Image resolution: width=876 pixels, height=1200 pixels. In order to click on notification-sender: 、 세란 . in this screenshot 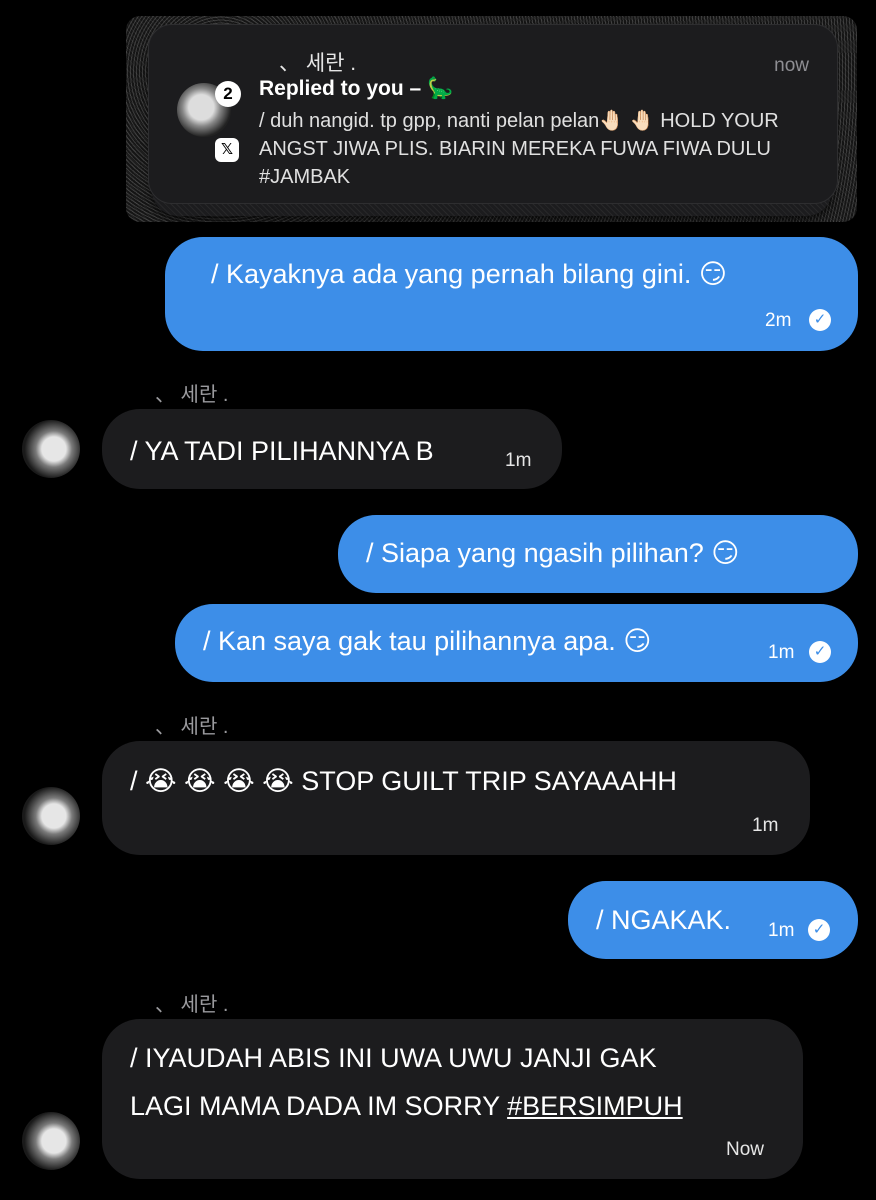, I will do `click(318, 63)`.